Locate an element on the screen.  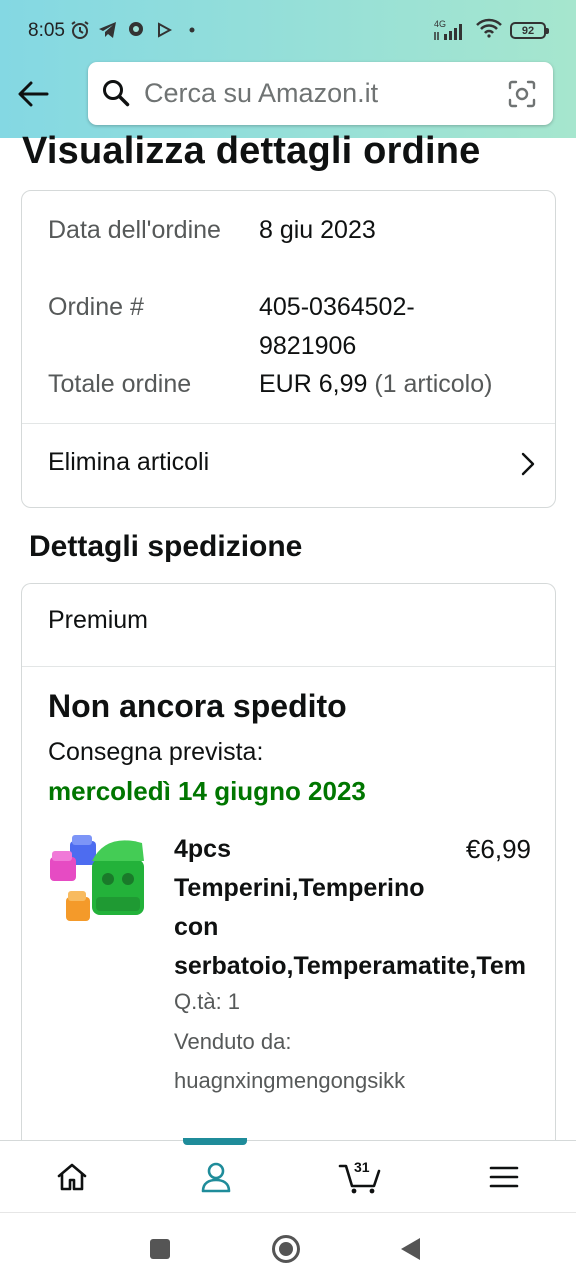
order-total-value: EUR 6,99 is located at coordinates (313, 384).